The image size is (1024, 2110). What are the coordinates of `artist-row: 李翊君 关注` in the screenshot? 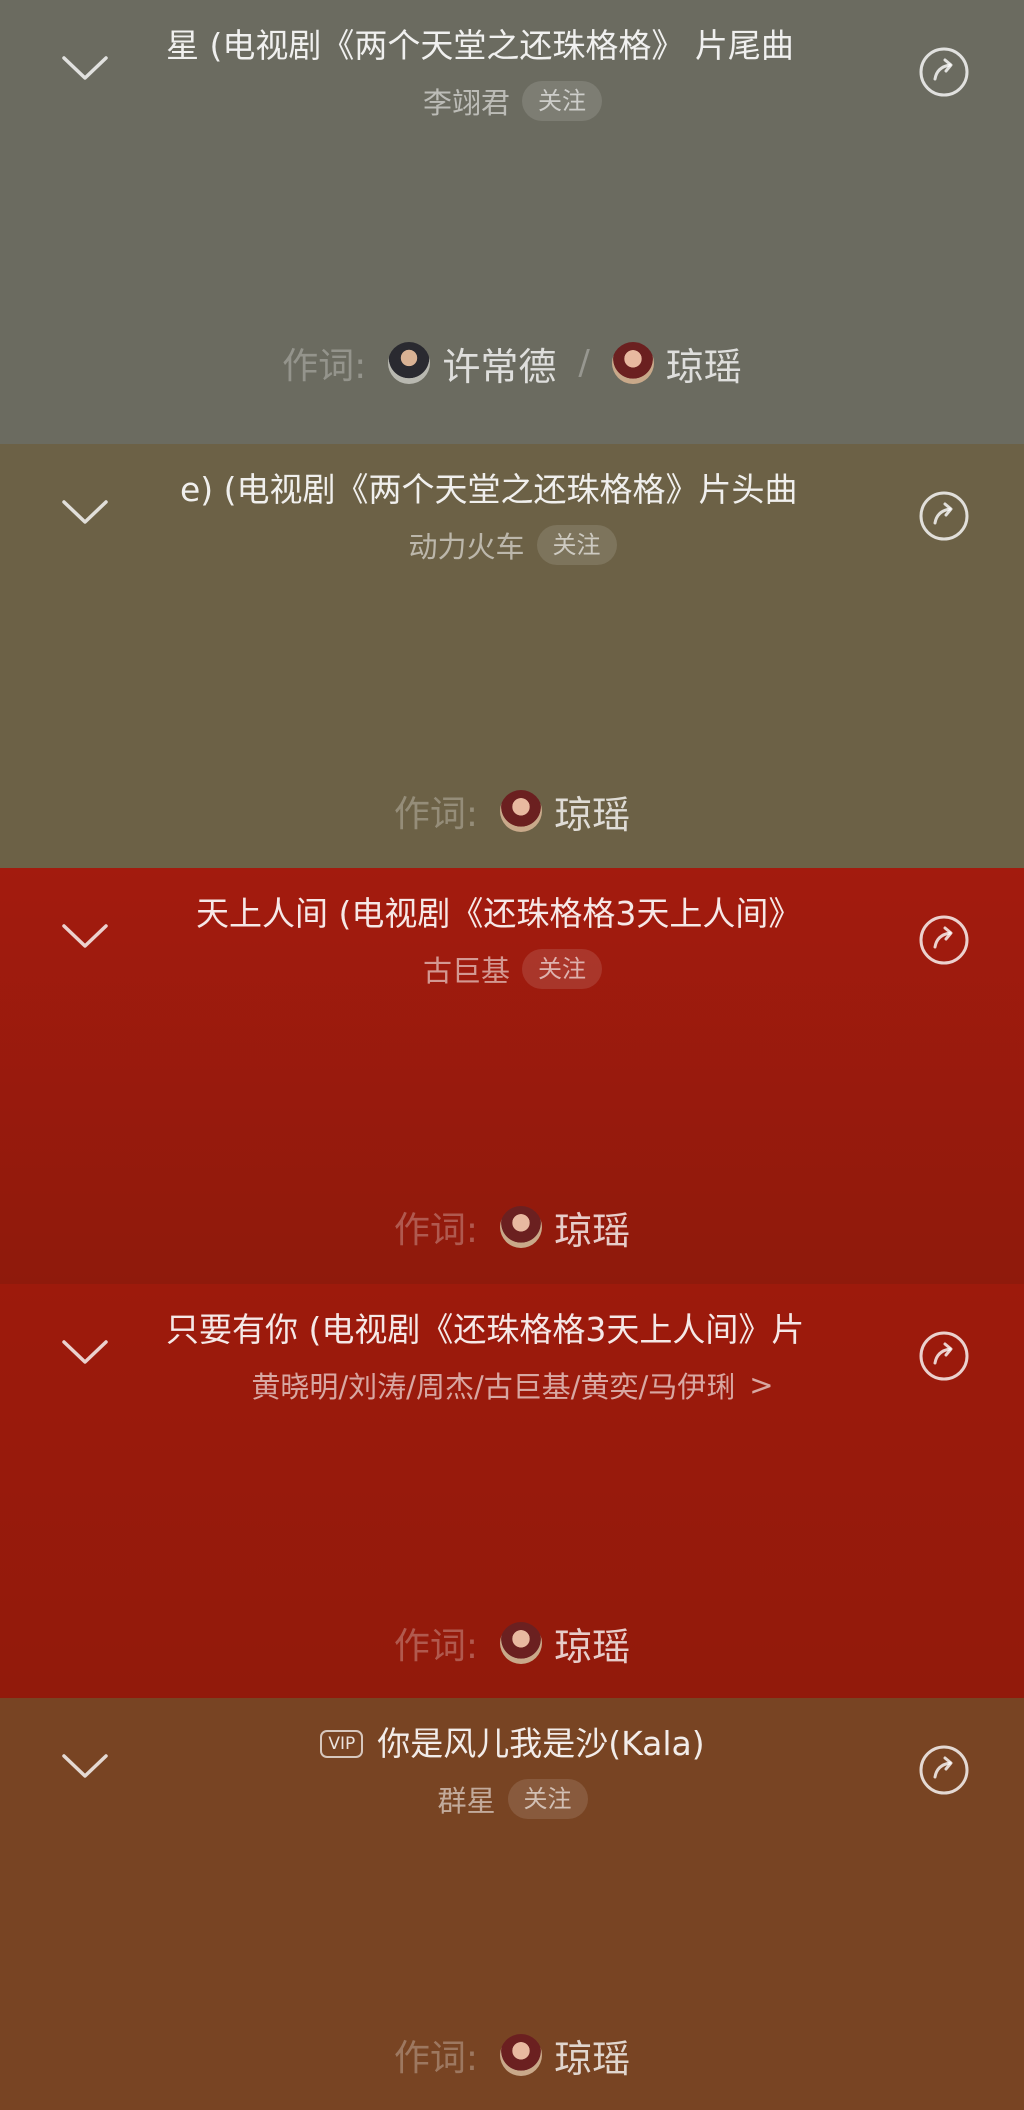 It's located at (512, 101).